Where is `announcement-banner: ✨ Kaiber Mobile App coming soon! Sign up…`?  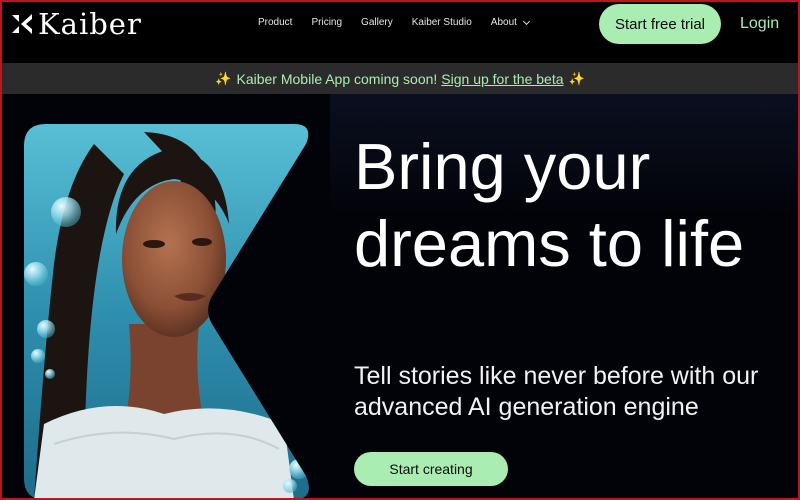 announcement-banner: ✨ Kaiber Mobile App coming soon! Sign up… is located at coordinates (400, 78).